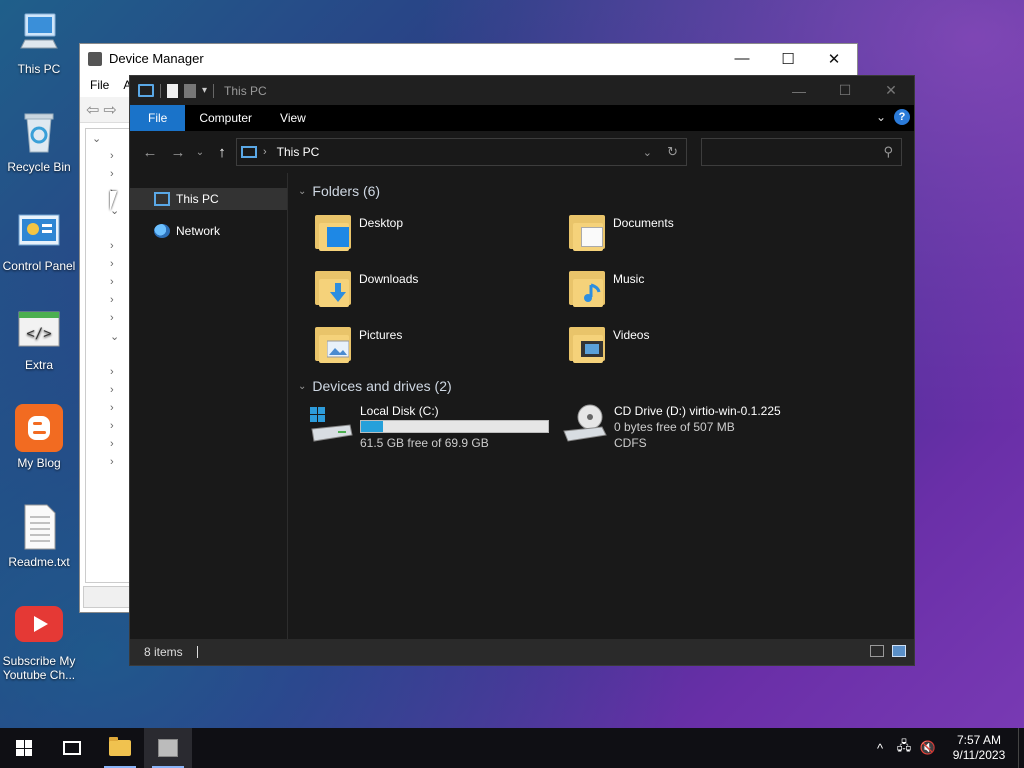  I want to click on sidebar-item-this-pc: This PC, so click(208, 199).